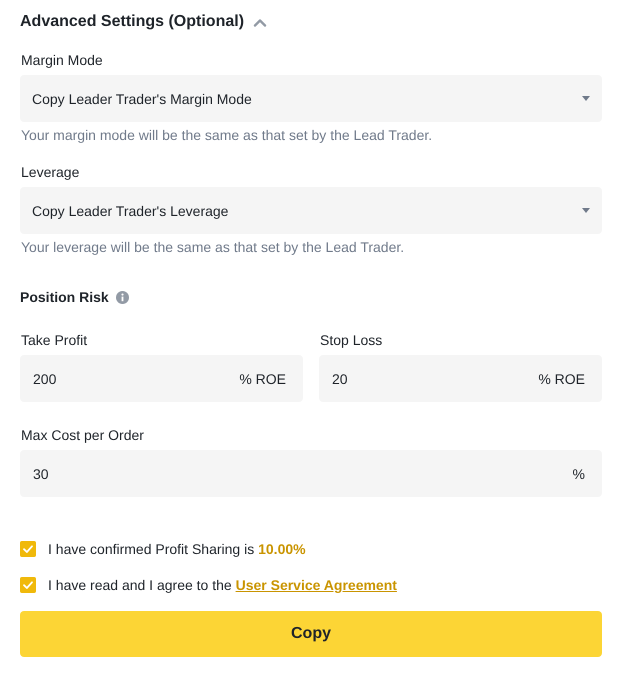 This screenshot has height=674, width=633. I want to click on helper-text: Your margin mode will be the same as that set by the Lead Trader., so click(226, 135).